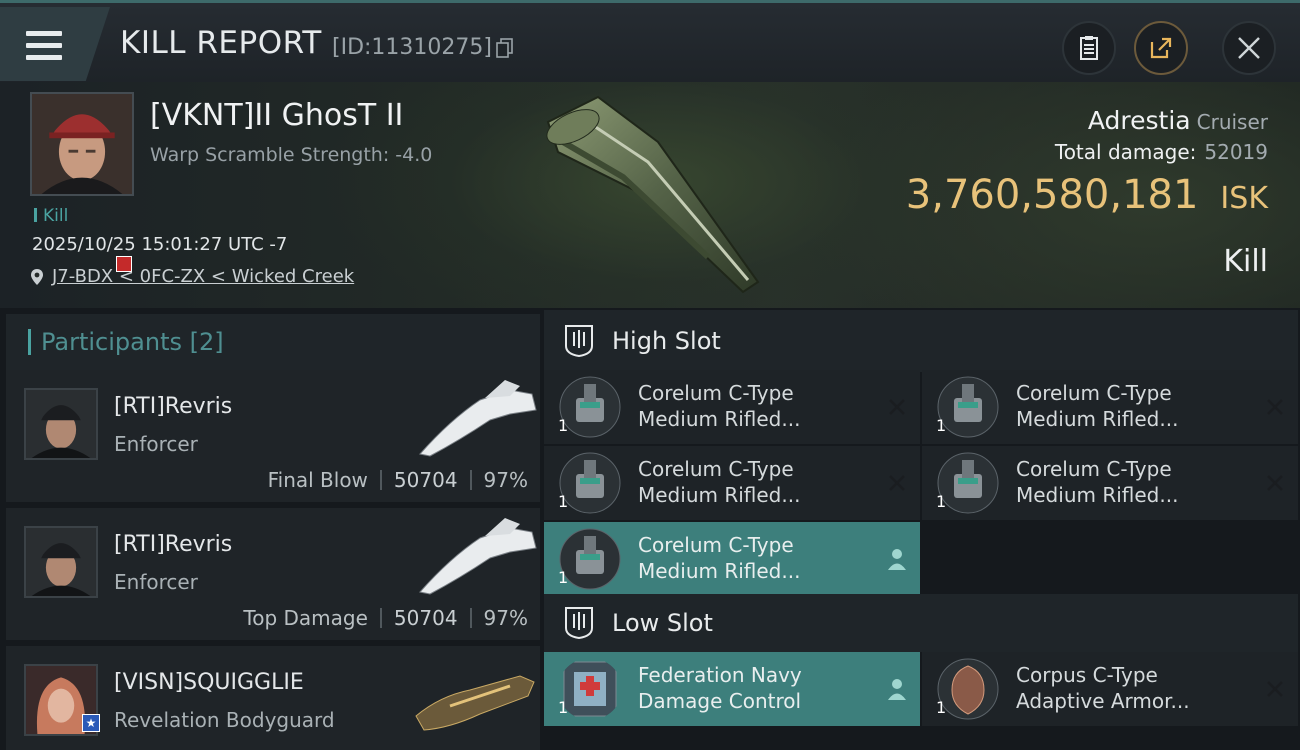 This screenshot has height=750, width=1300. Describe the element at coordinates (160, 244) in the screenshot. I see `kill-datetime: 2025/10/25 15:01:27 UTC -7` at that location.